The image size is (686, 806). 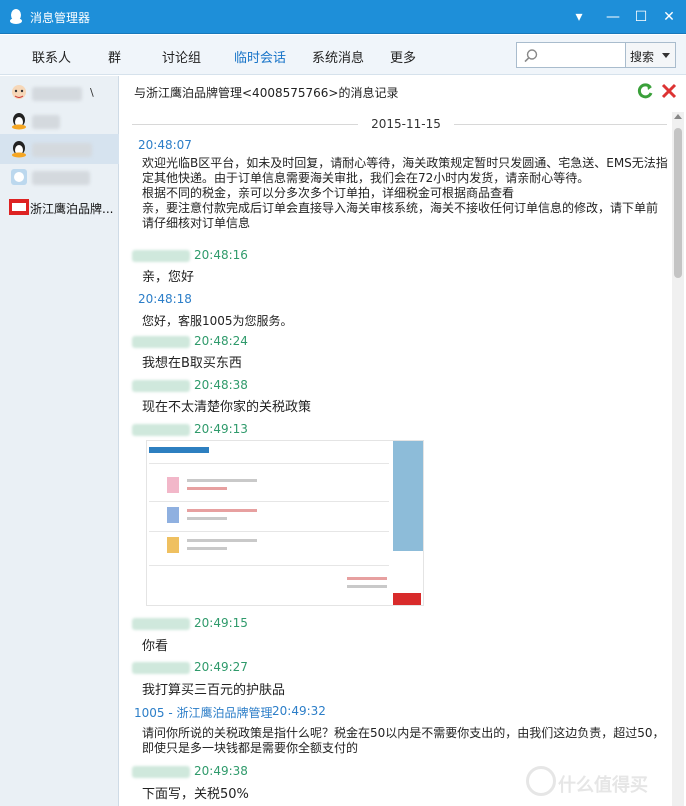 I want to click on search-box, so click(x=571, y=55).